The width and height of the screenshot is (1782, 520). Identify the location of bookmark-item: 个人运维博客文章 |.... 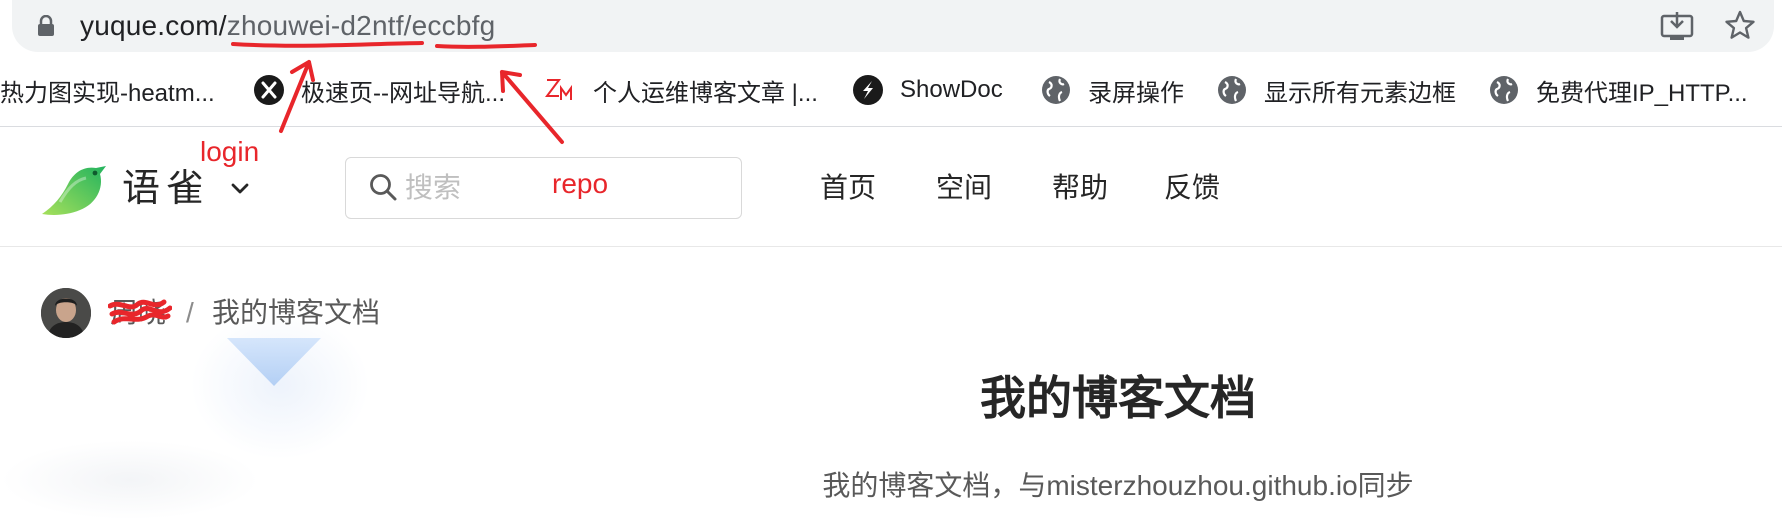
(681, 90).